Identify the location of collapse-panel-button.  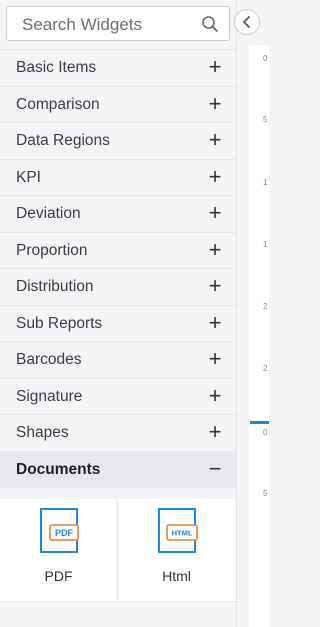
(247, 22).